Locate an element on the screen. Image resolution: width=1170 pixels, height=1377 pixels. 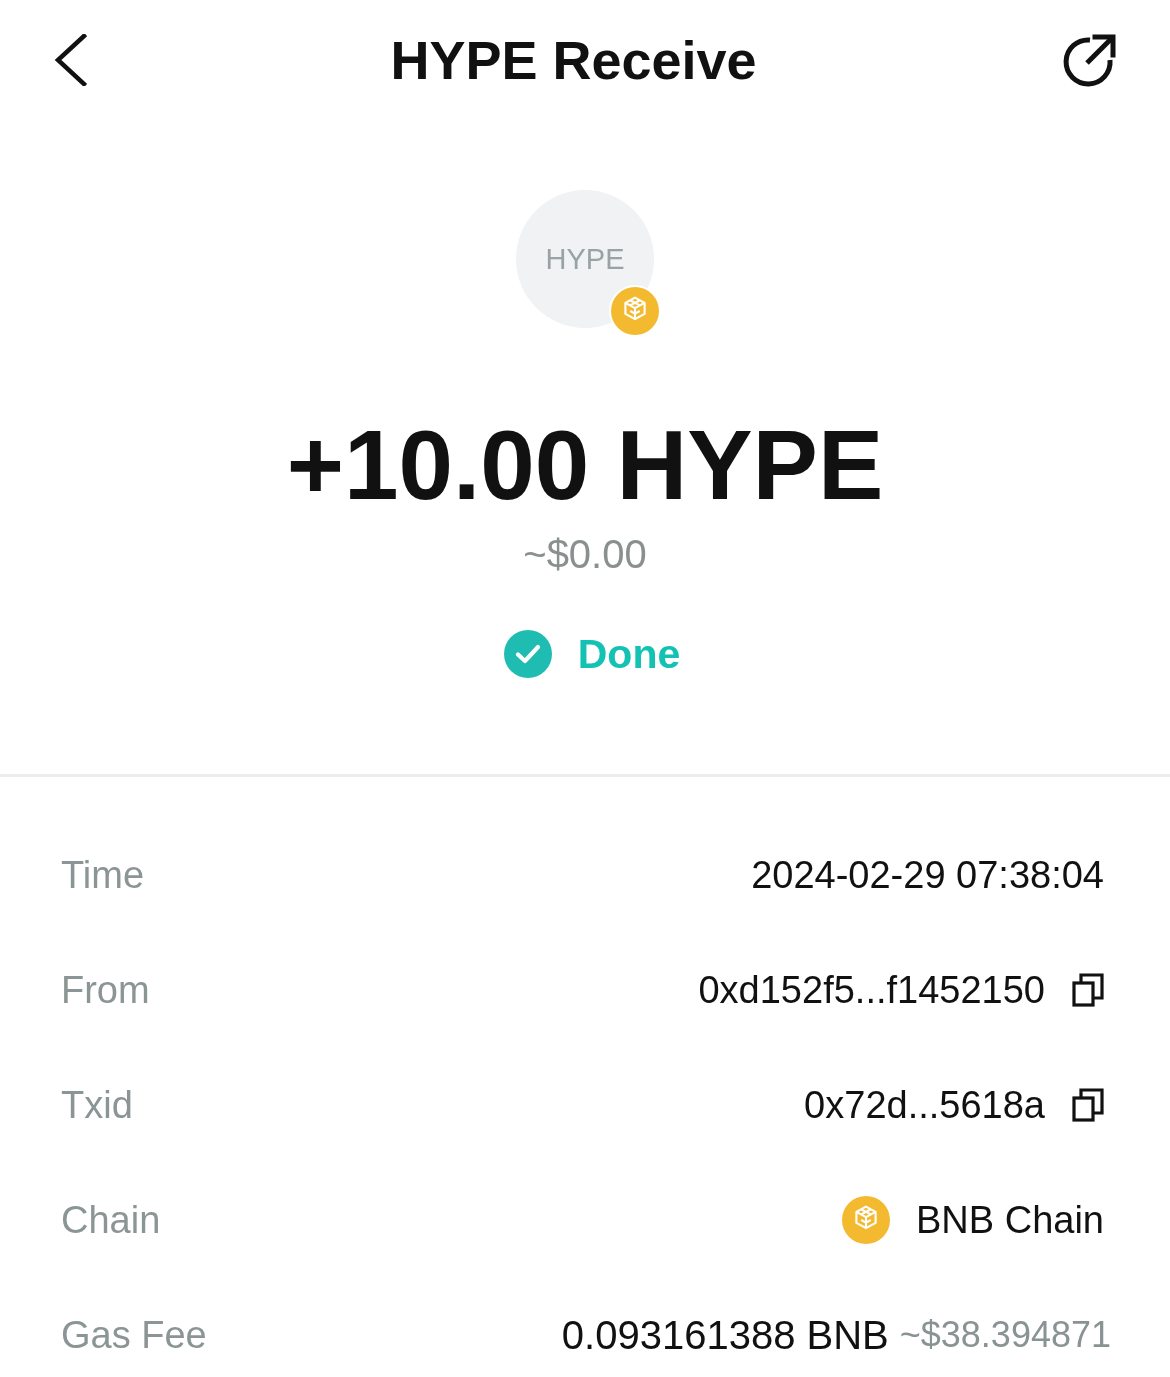
detail-label: Chain is located at coordinates (111, 1219).